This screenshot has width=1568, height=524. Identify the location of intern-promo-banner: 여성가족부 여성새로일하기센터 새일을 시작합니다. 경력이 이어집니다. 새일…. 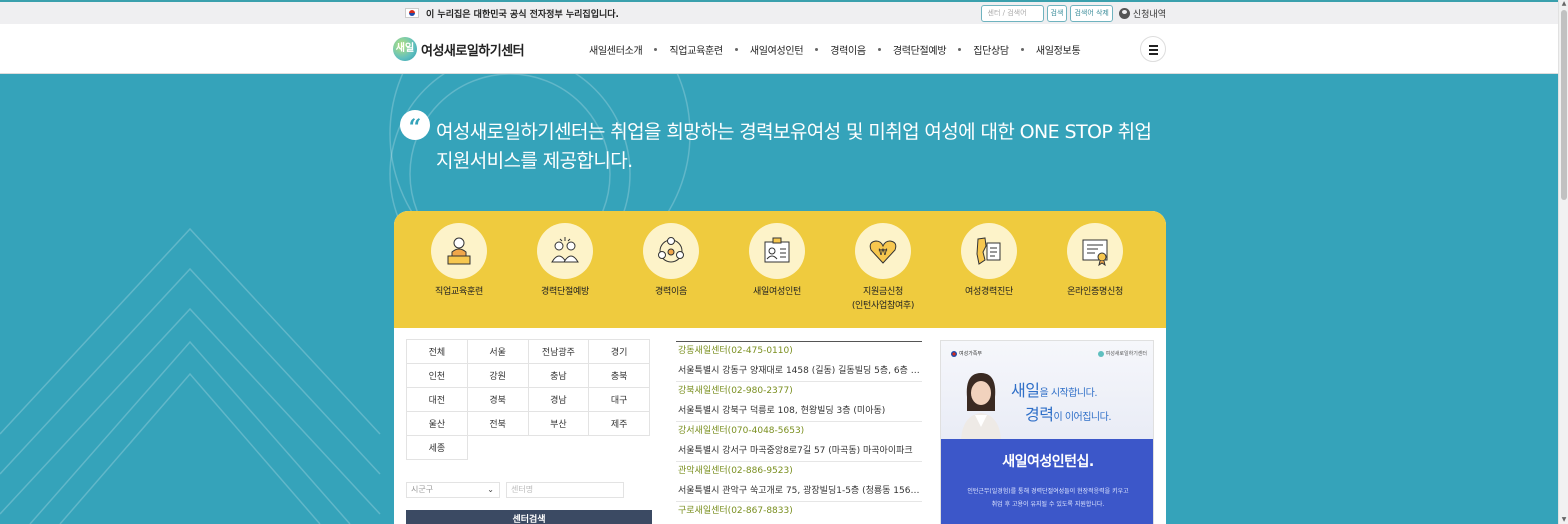
(1047, 432).